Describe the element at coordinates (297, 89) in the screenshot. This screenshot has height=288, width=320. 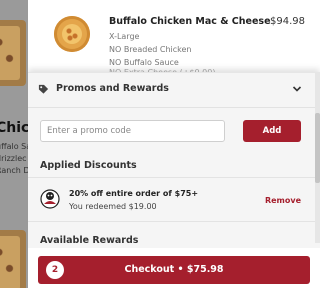
I see `chevron-down-icon` at that location.